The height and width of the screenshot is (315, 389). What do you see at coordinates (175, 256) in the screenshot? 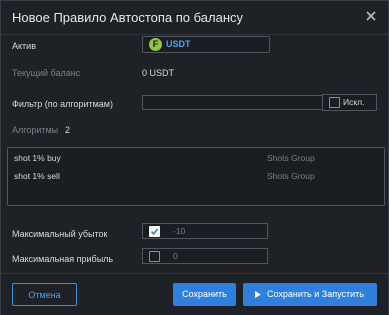
I see `max-profit-value: 0` at bounding box center [175, 256].